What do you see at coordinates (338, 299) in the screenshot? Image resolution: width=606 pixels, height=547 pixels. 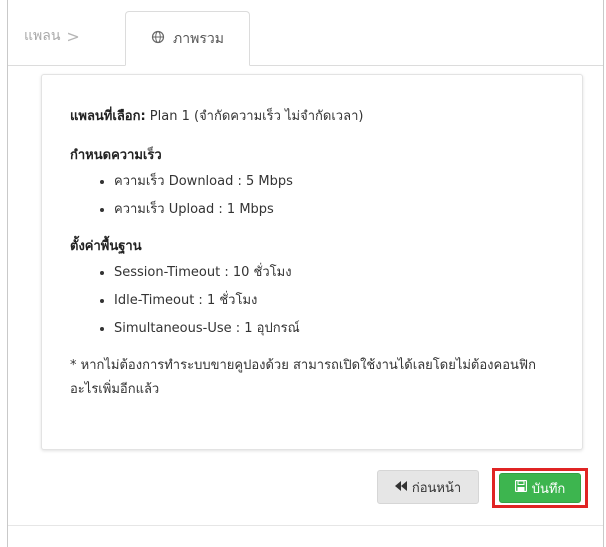 I see `list-item: Idle-Timeout : 1 ชั่วโมง` at bounding box center [338, 299].